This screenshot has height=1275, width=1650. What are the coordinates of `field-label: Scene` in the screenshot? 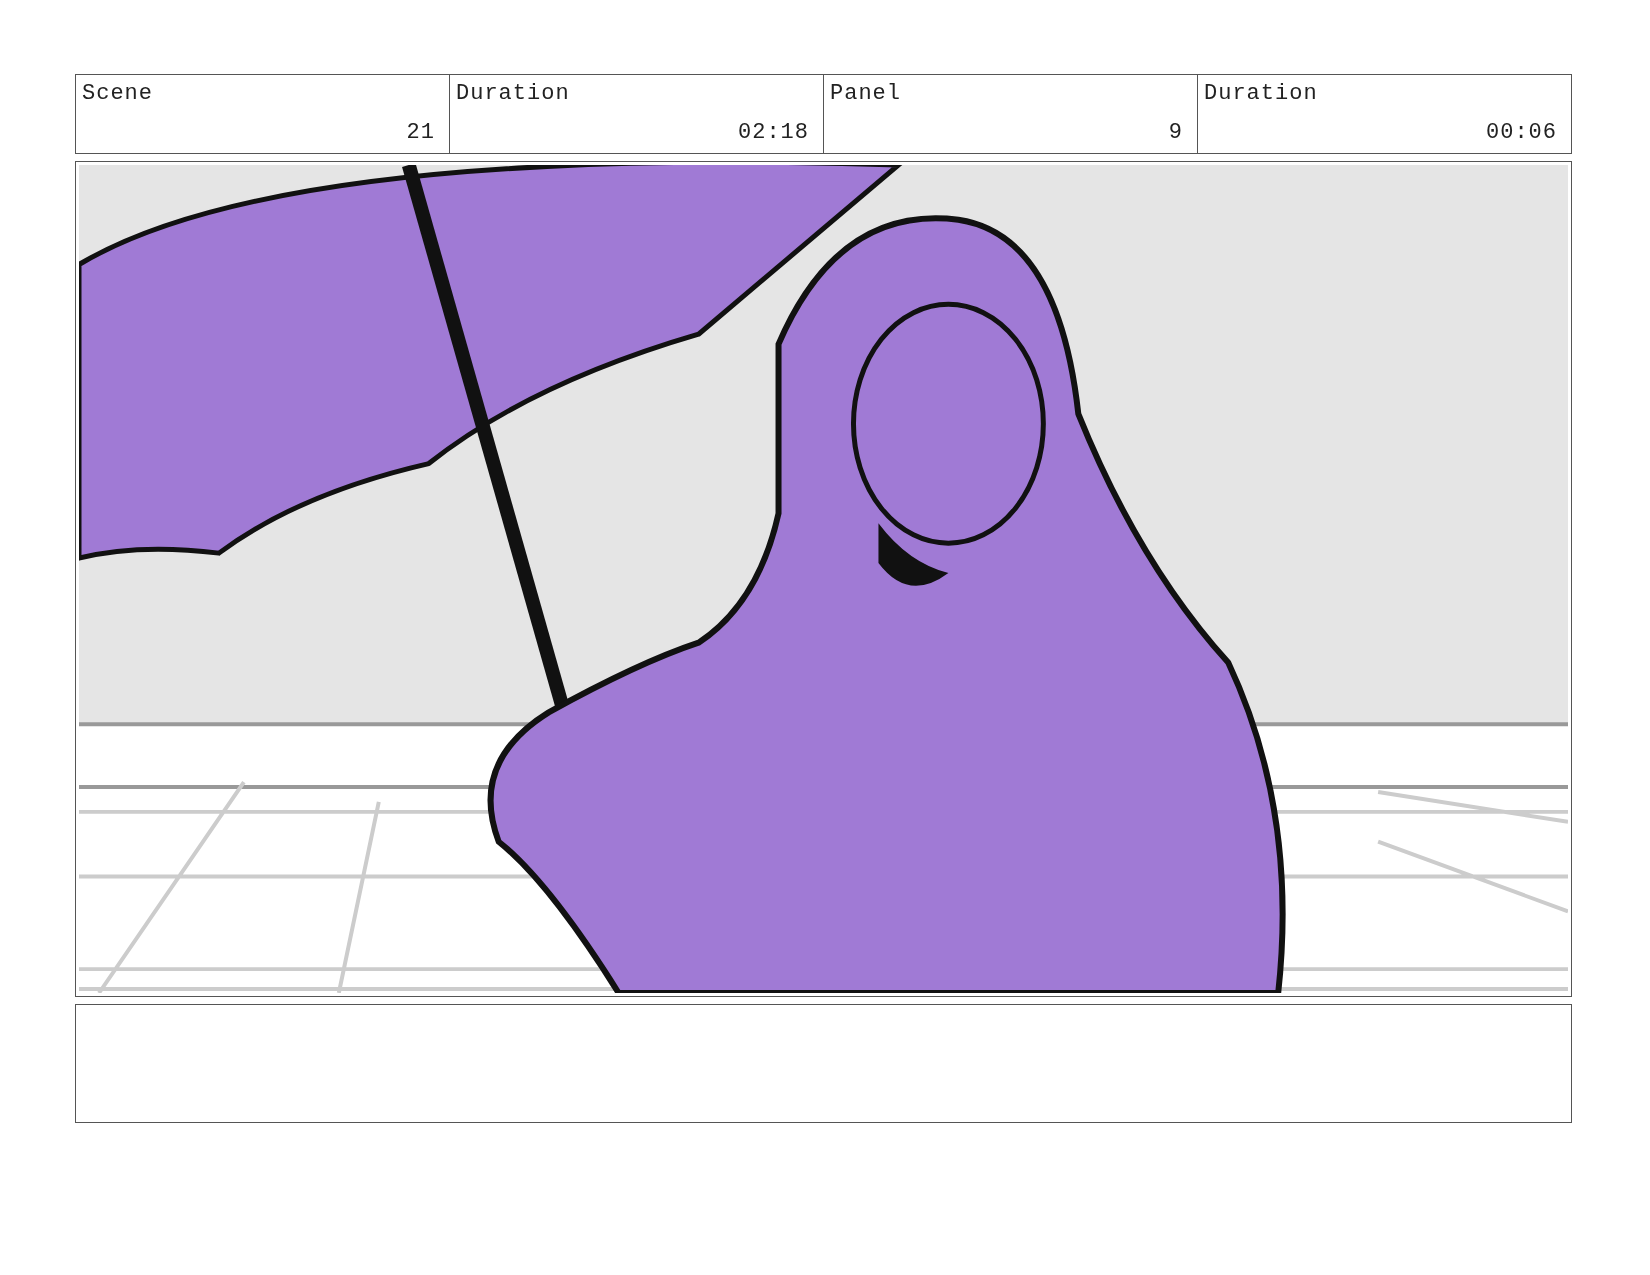 It's located at (117, 93).